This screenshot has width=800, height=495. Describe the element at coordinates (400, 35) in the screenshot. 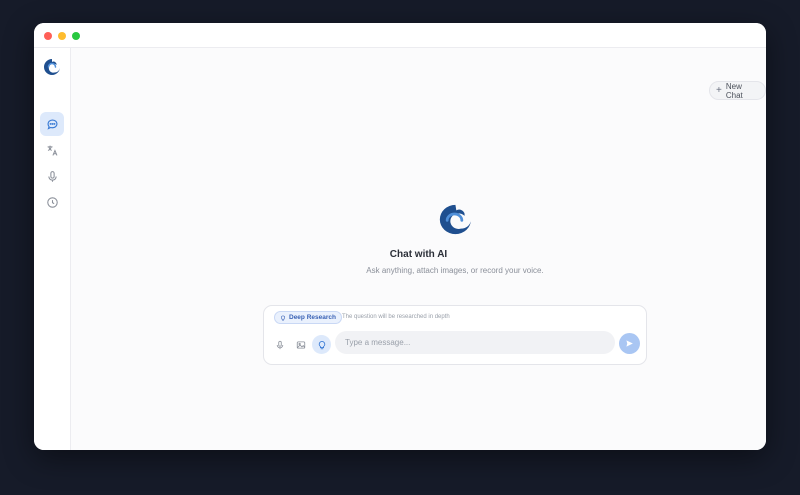

I see `title-bar` at that location.